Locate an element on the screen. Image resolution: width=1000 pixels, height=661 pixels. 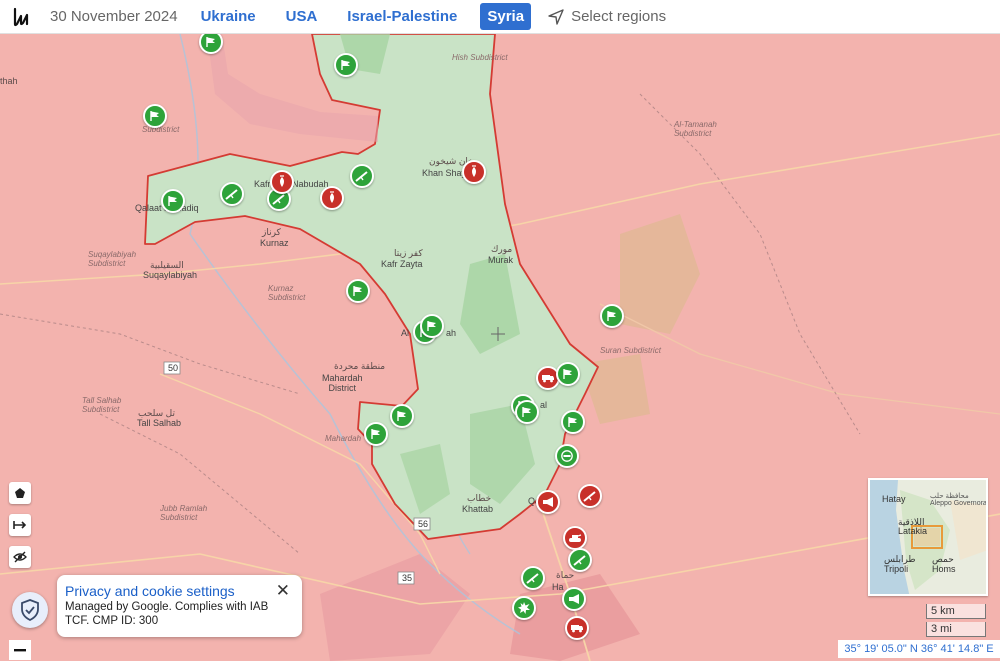
place-khattab-ar: خطاب is located at coordinates (479, 498).